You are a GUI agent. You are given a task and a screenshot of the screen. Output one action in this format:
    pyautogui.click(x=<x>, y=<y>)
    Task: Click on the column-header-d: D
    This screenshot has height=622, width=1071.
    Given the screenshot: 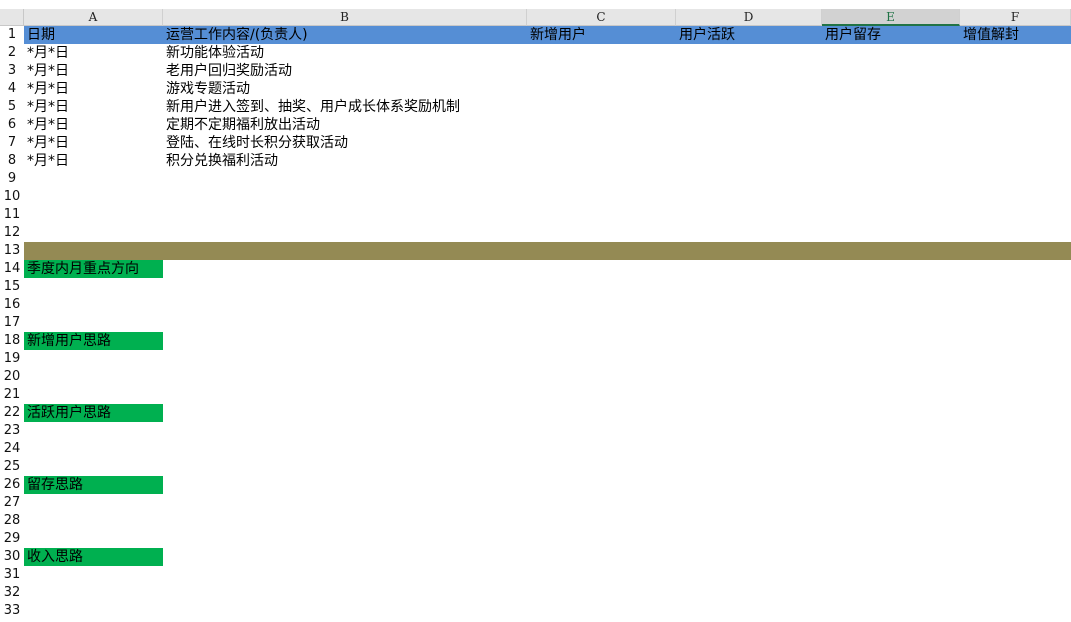 What is the action you would take?
    pyautogui.click(x=749, y=17)
    